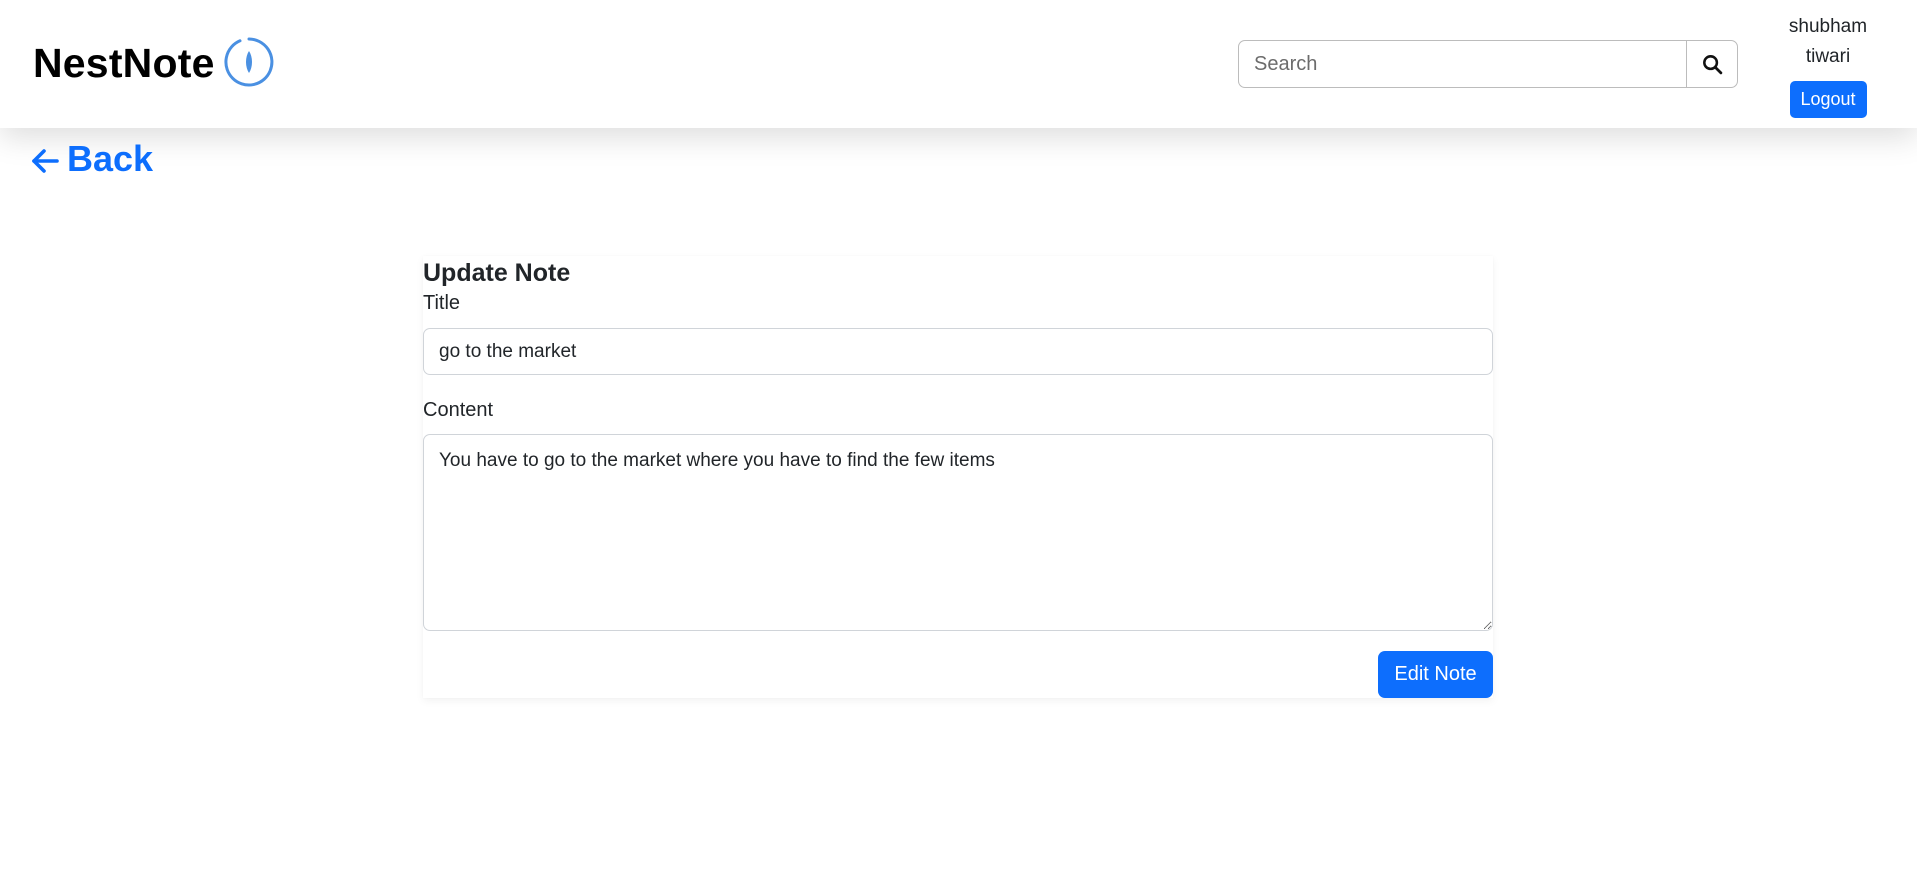  Describe the element at coordinates (958, 64) in the screenshot. I see `top-navbar: NestNote shubham tiwari Logout` at that location.